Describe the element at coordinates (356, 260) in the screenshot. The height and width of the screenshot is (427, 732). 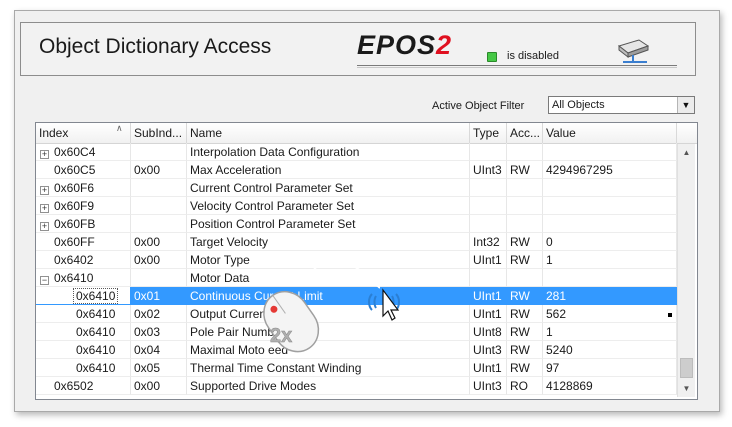
I see `table-row: 0x6402 0x00 Motor Type UInt1 RW 1` at that location.